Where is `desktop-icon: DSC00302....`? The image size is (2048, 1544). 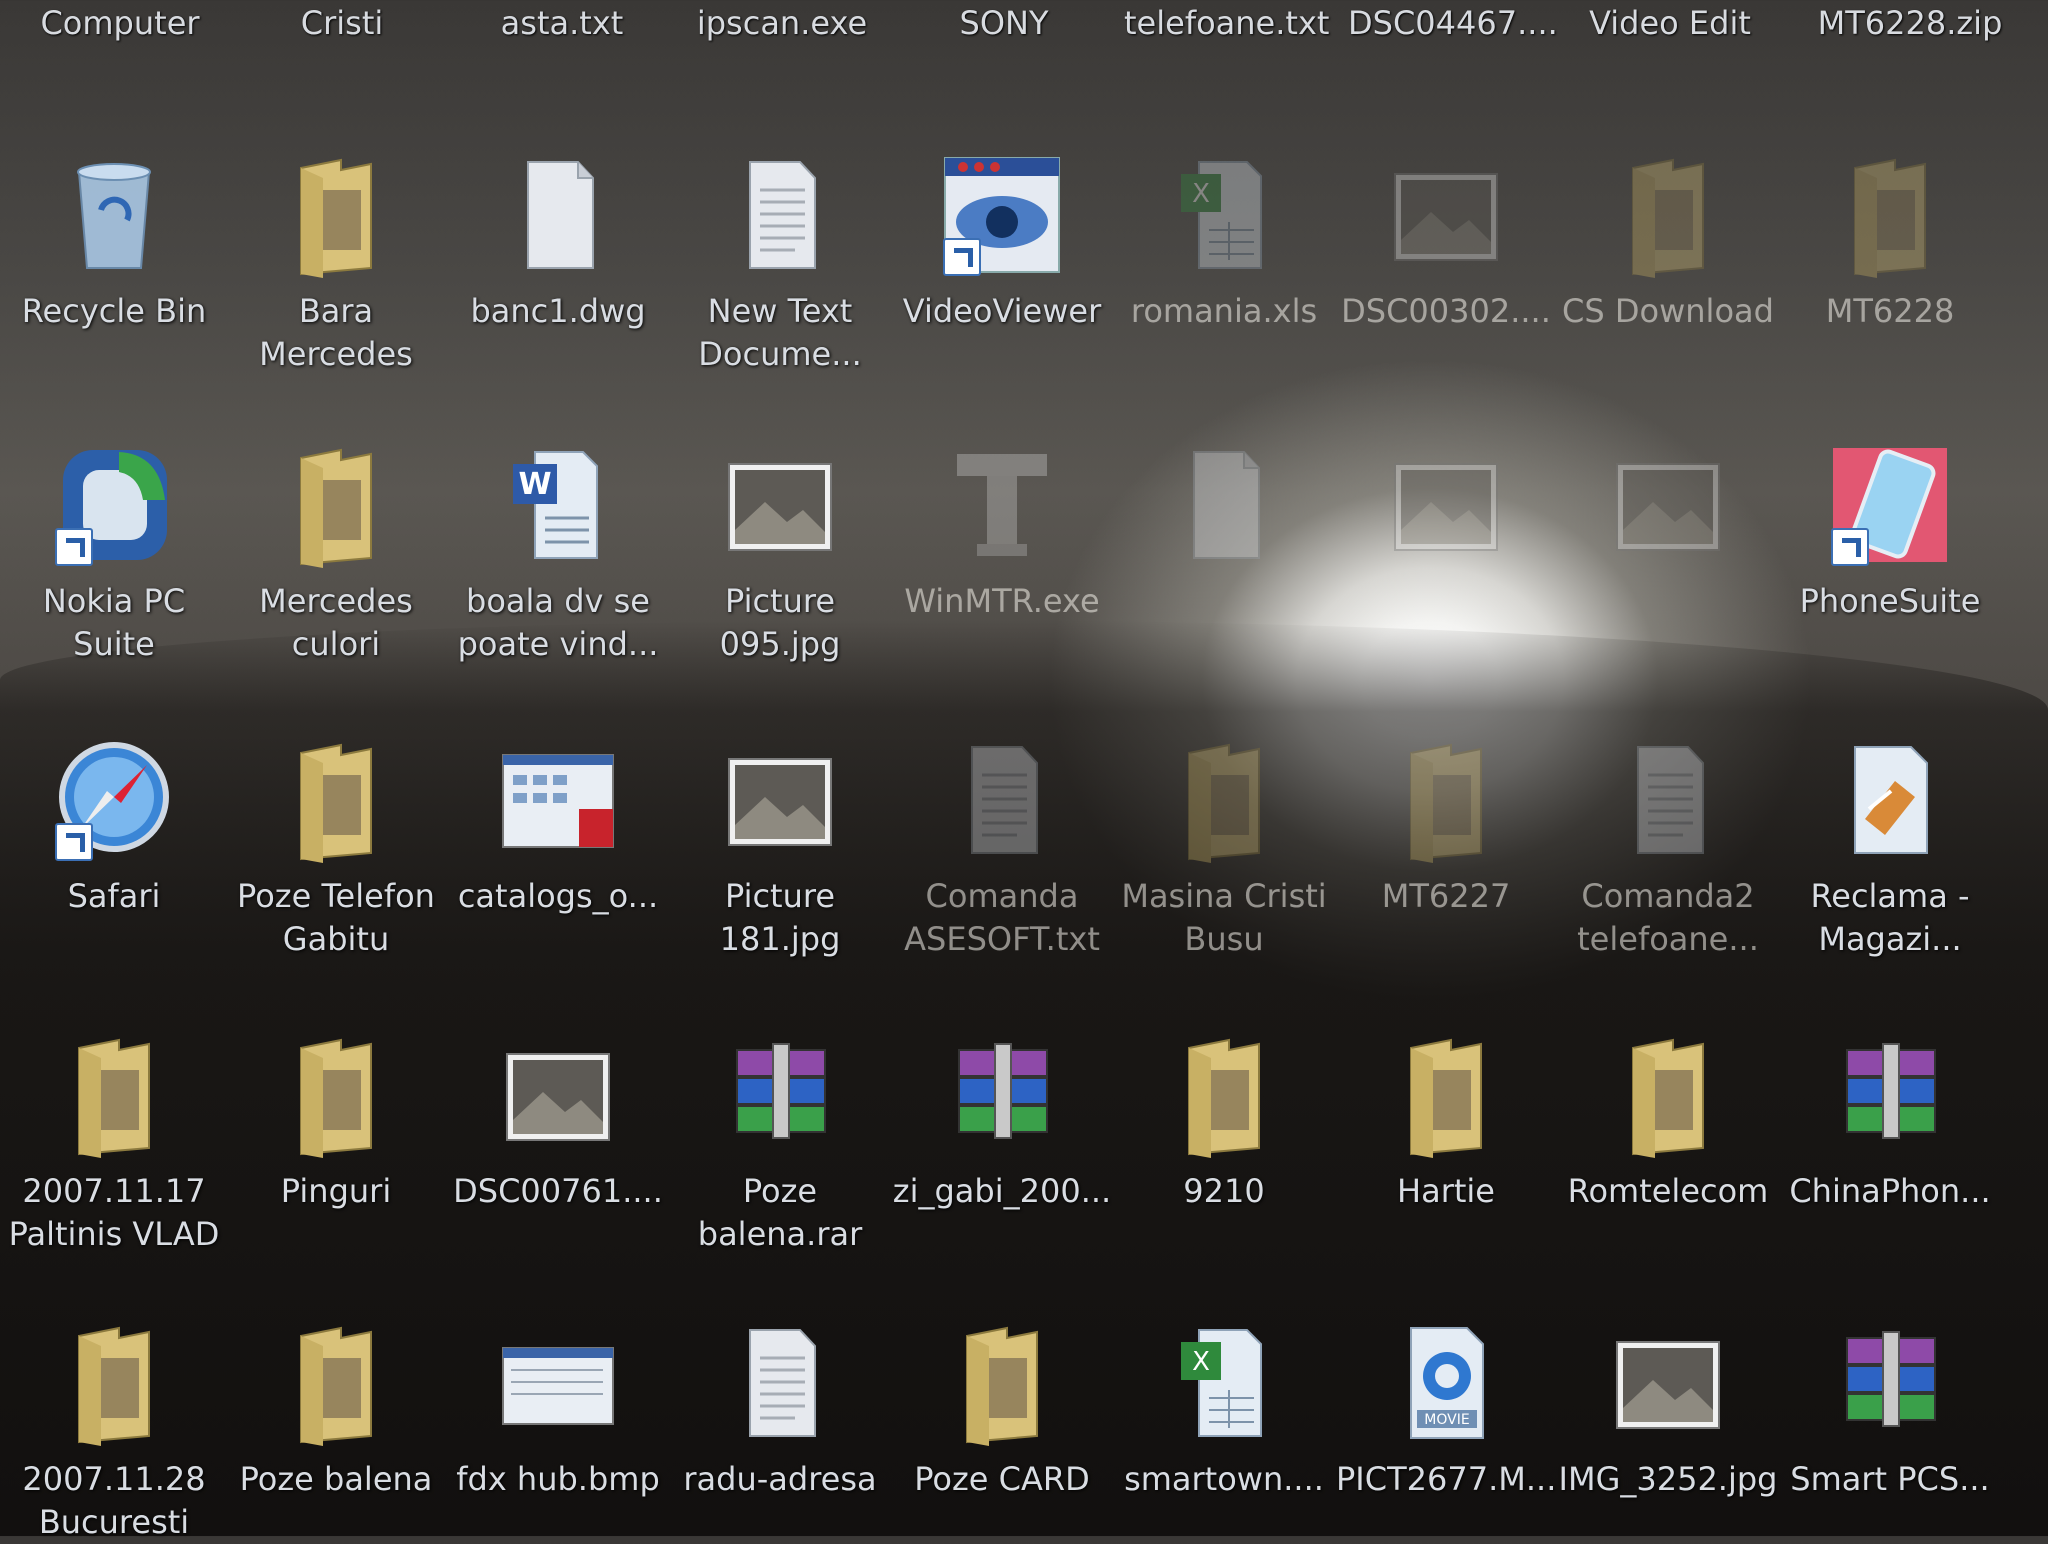
desktop-icon: DSC00302.... is located at coordinates (1446, 241).